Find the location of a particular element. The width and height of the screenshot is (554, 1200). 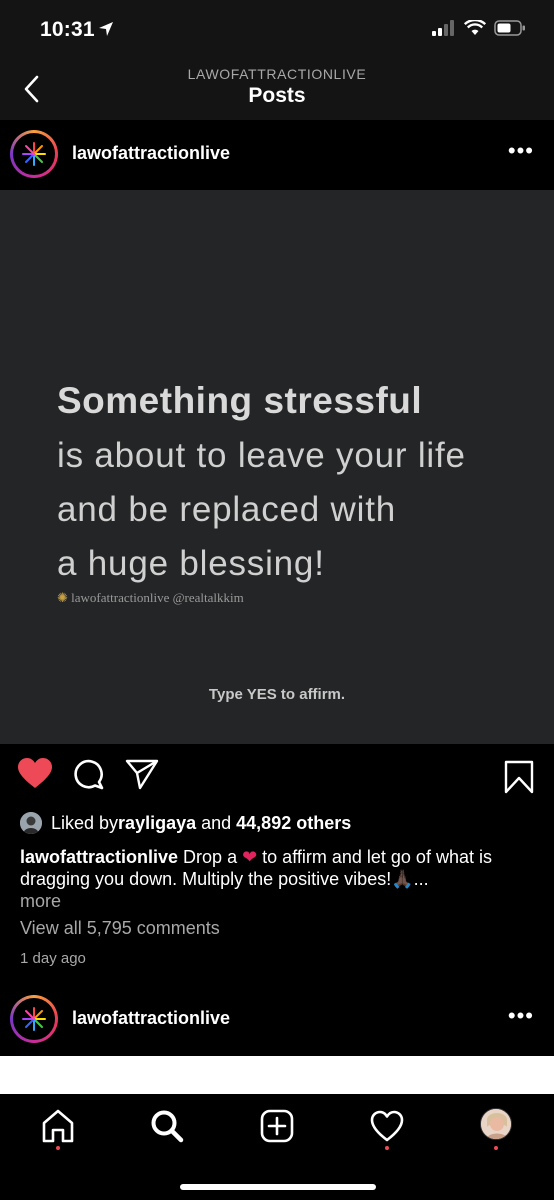

image-credit: ✺ lawofattractionlive @realtalkkim is located at coordinates (150, 598).